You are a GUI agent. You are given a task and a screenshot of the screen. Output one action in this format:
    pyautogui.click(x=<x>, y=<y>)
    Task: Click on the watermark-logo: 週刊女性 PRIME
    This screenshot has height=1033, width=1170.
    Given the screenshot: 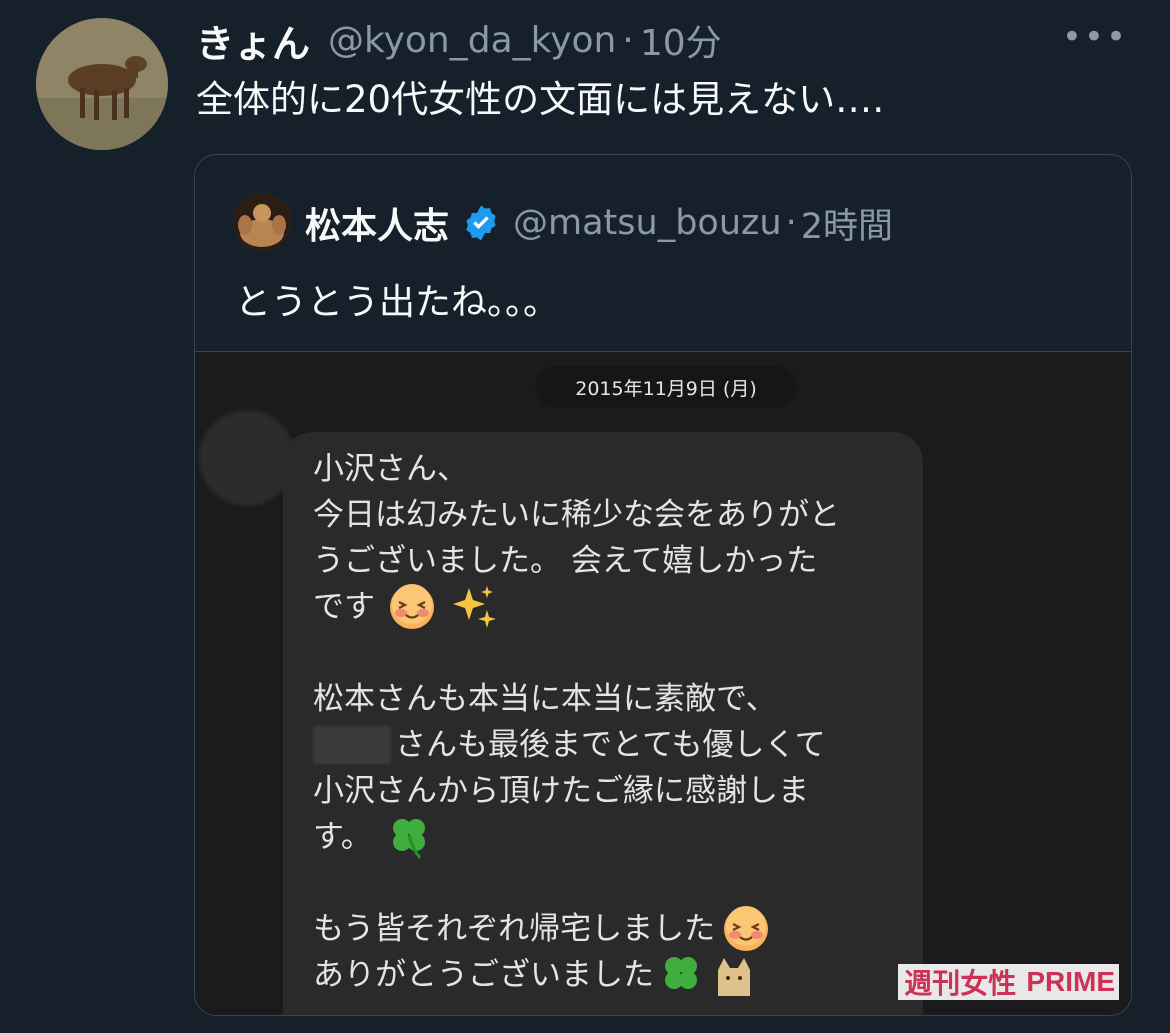 What is the action you would take?
    pyautogui.click(x=1008, y=982)
    